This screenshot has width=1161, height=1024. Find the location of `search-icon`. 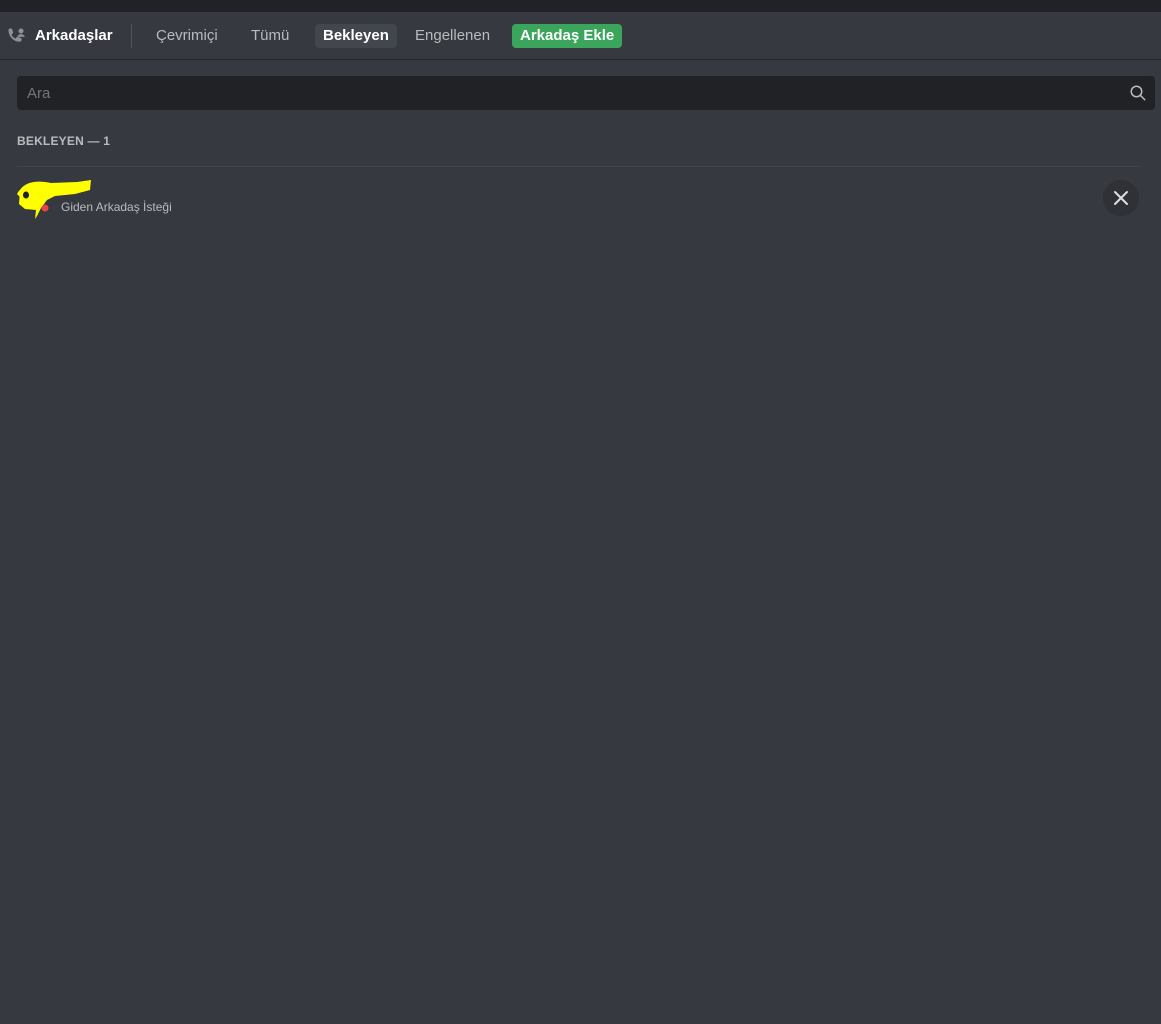

search-icon is located at coordinates (1138, 93).